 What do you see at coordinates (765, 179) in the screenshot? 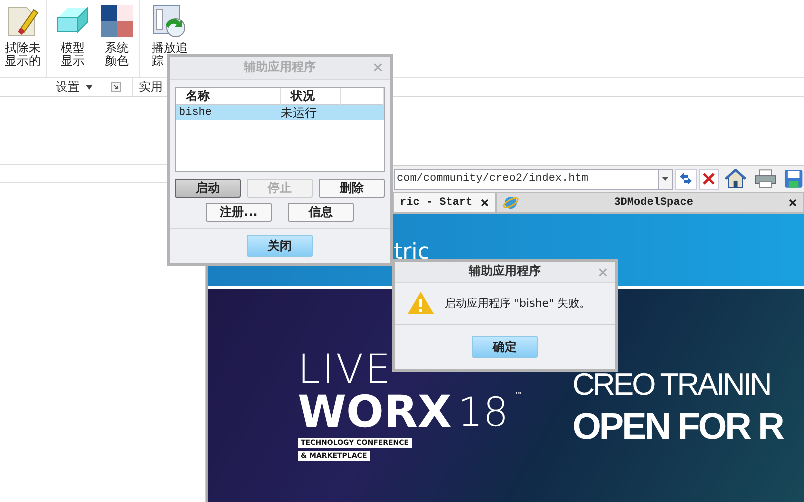
I see `printer-icon` at bounding box center [765, 179].